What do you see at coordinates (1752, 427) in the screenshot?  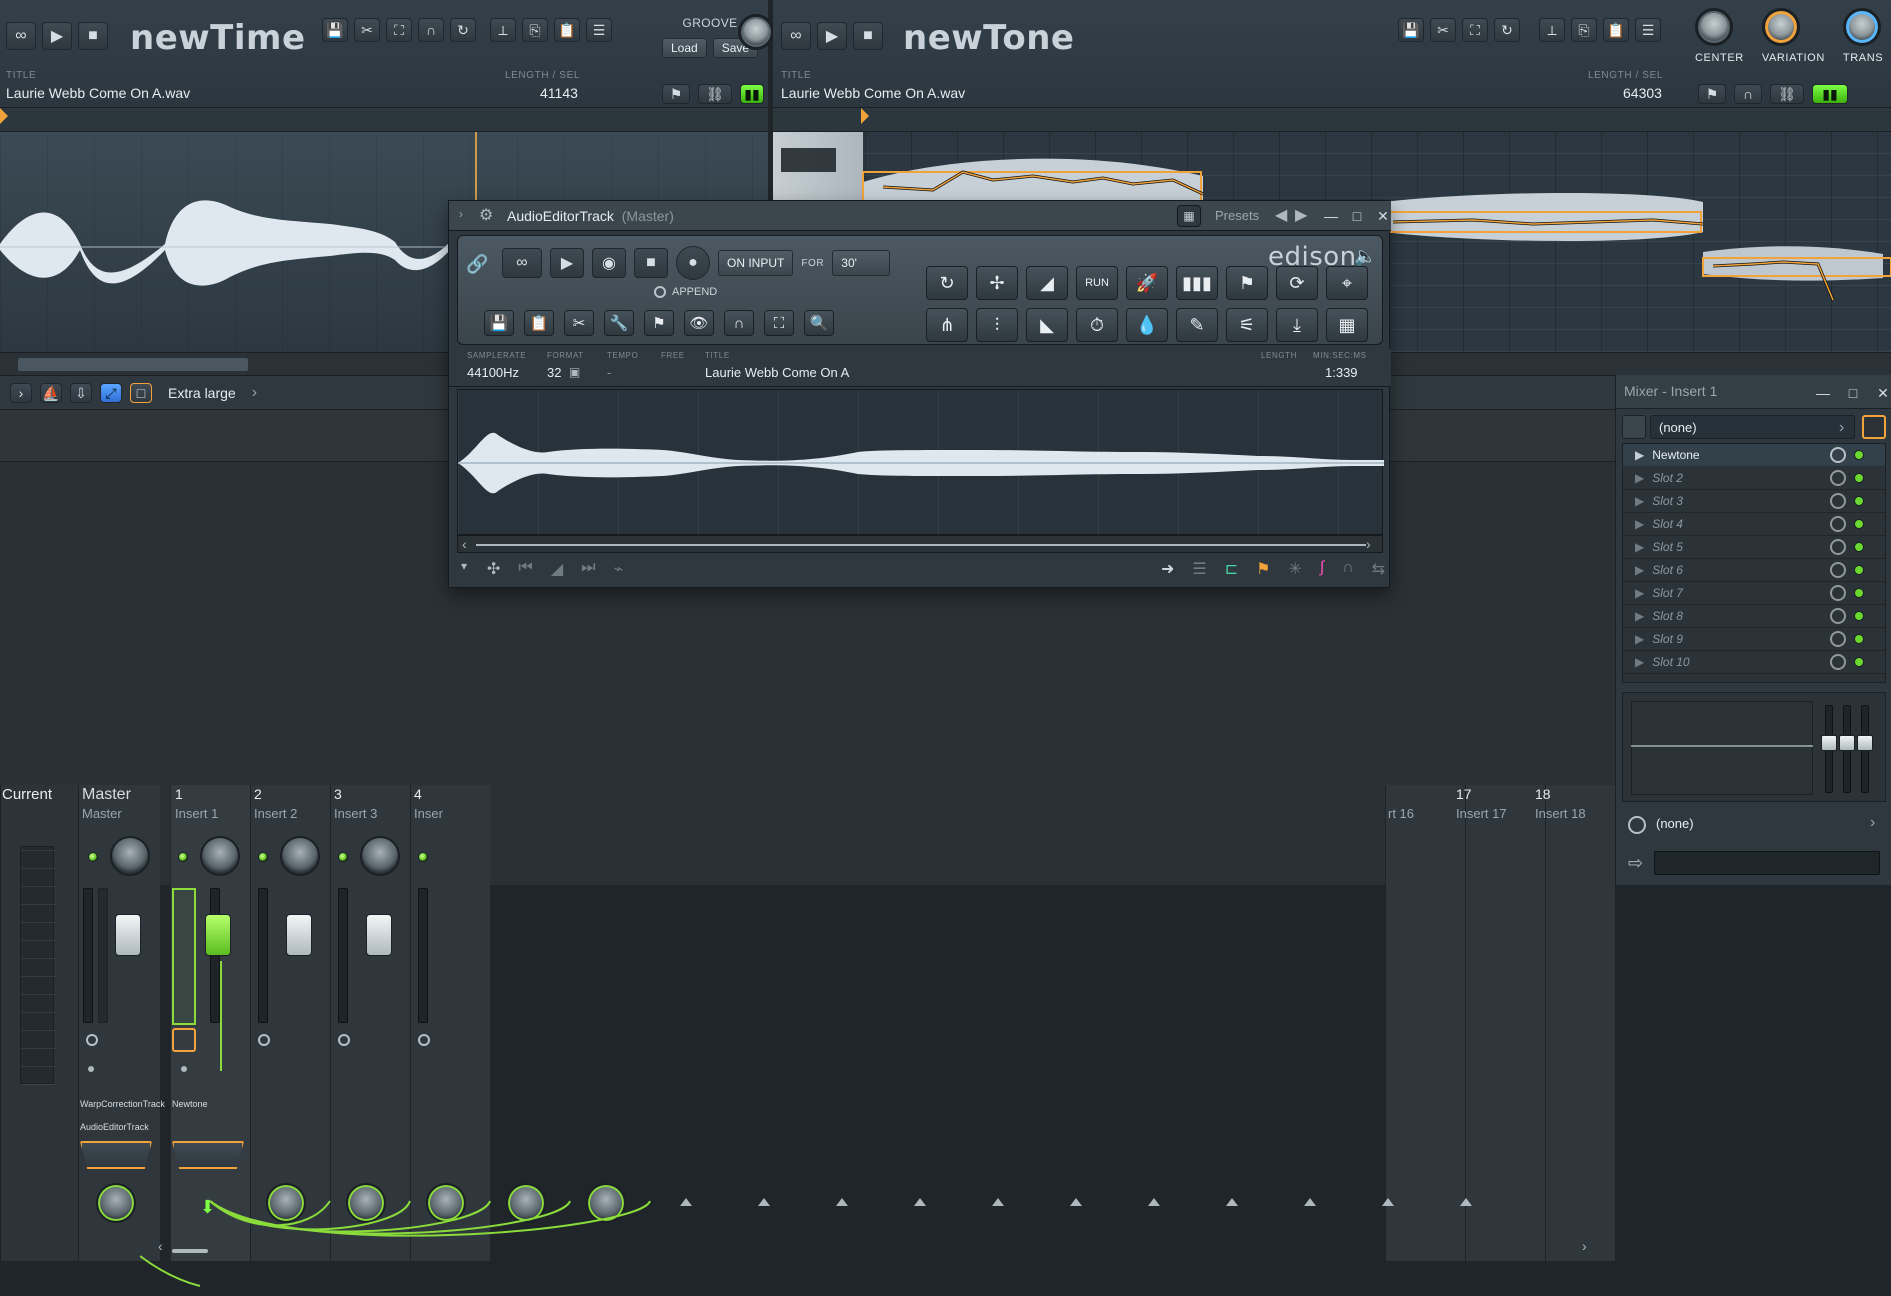 I see `mixer-side-preset-select: (none) ›` at bounding box center [1752, 427].